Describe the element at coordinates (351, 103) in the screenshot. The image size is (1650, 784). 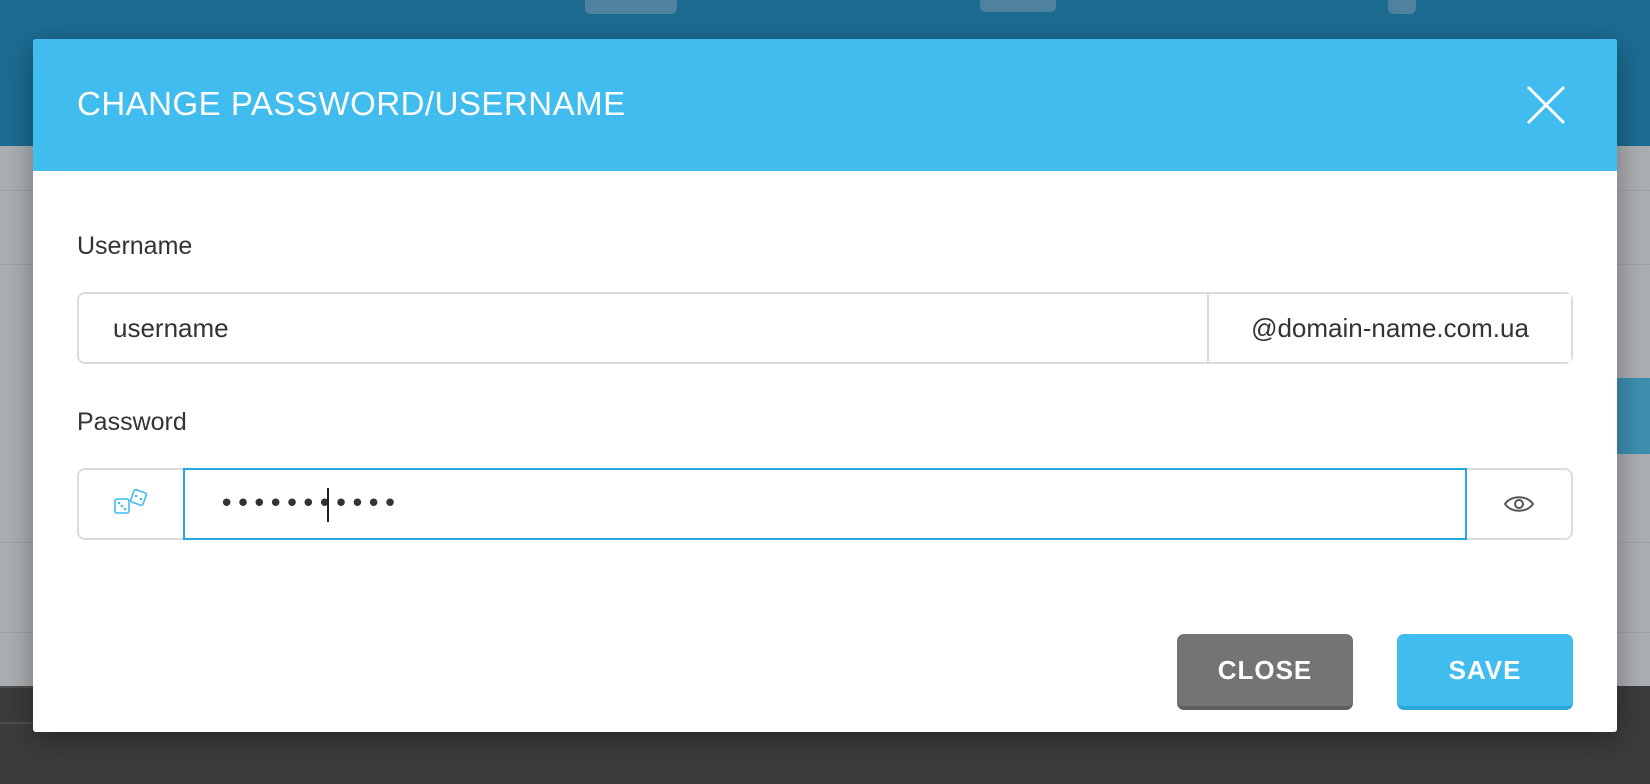
I see `dialog-title: CHANGE PASSWORD/USERNAME` at that location.